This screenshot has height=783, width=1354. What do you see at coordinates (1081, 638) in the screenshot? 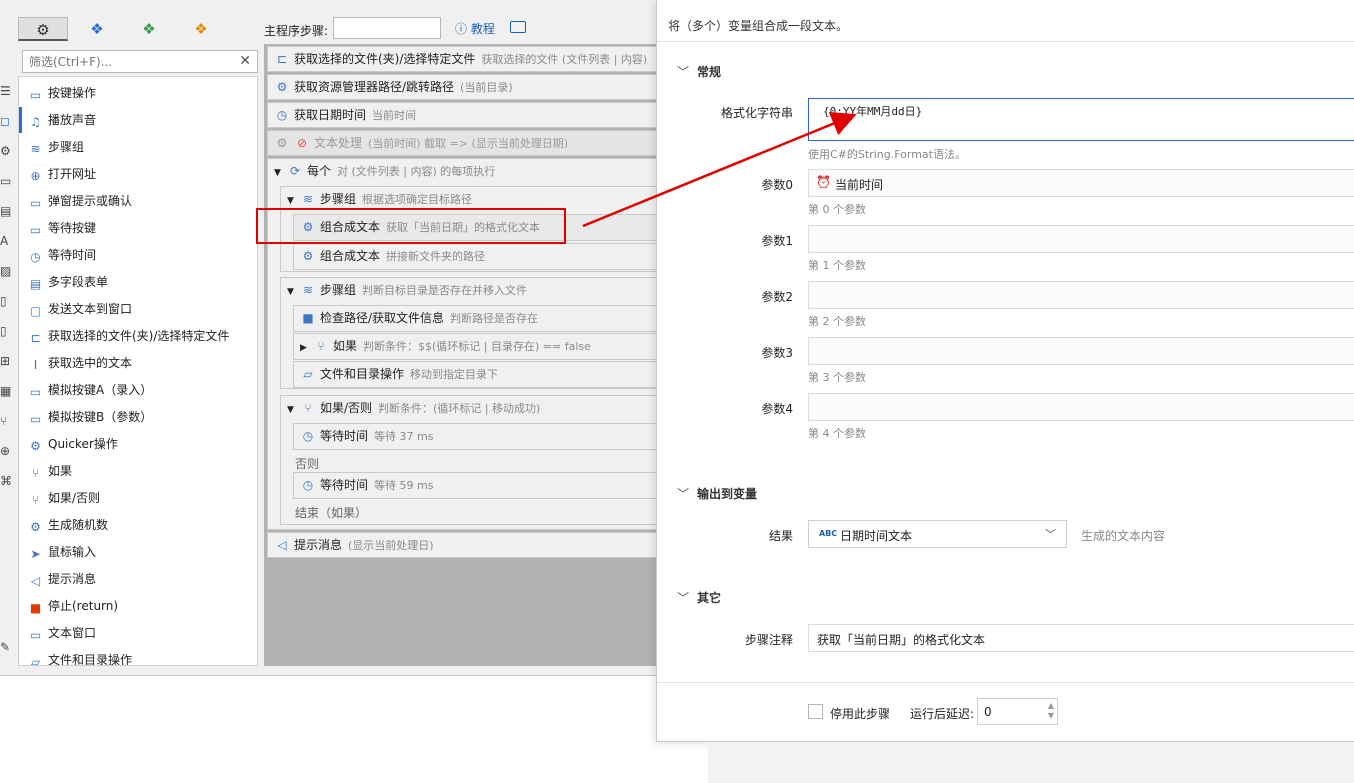
I see `step-note-input: 获取「当前日期」的格式化文本` at bounding box center [1081, 638].